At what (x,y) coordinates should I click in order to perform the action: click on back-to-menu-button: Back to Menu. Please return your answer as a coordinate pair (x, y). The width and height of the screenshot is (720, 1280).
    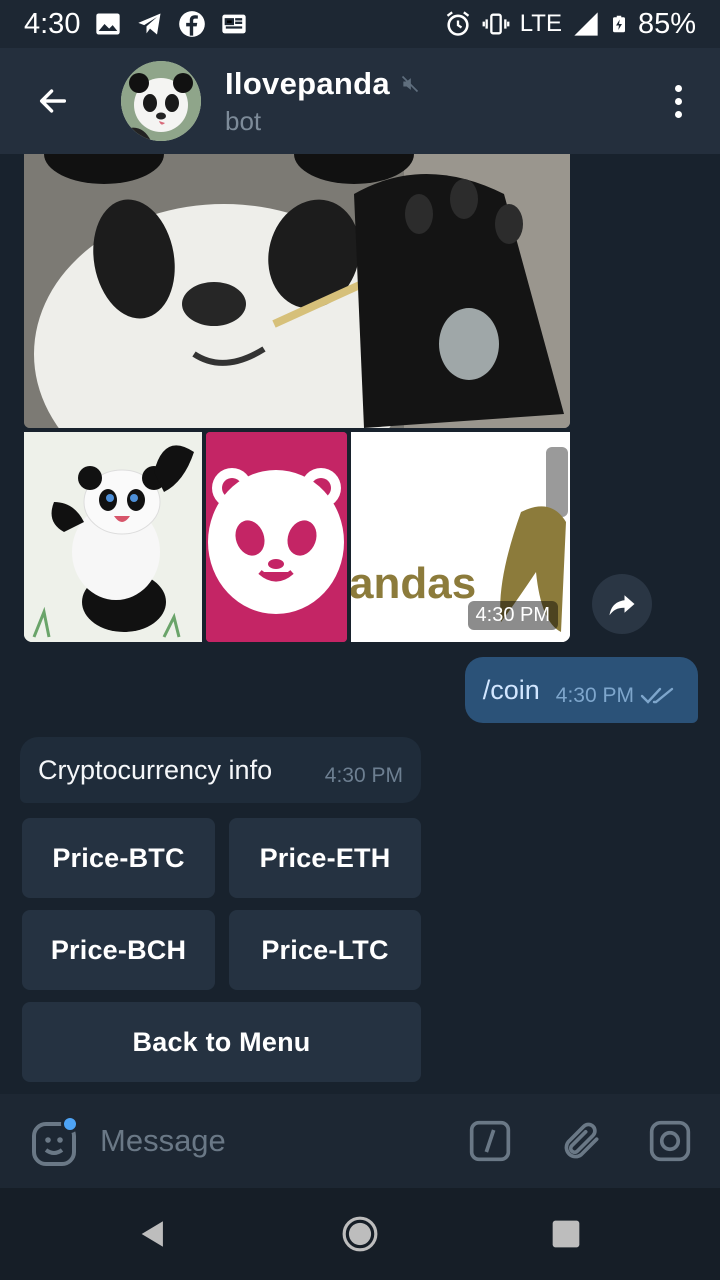
    Looking at the image, I should click on (221, 1042).